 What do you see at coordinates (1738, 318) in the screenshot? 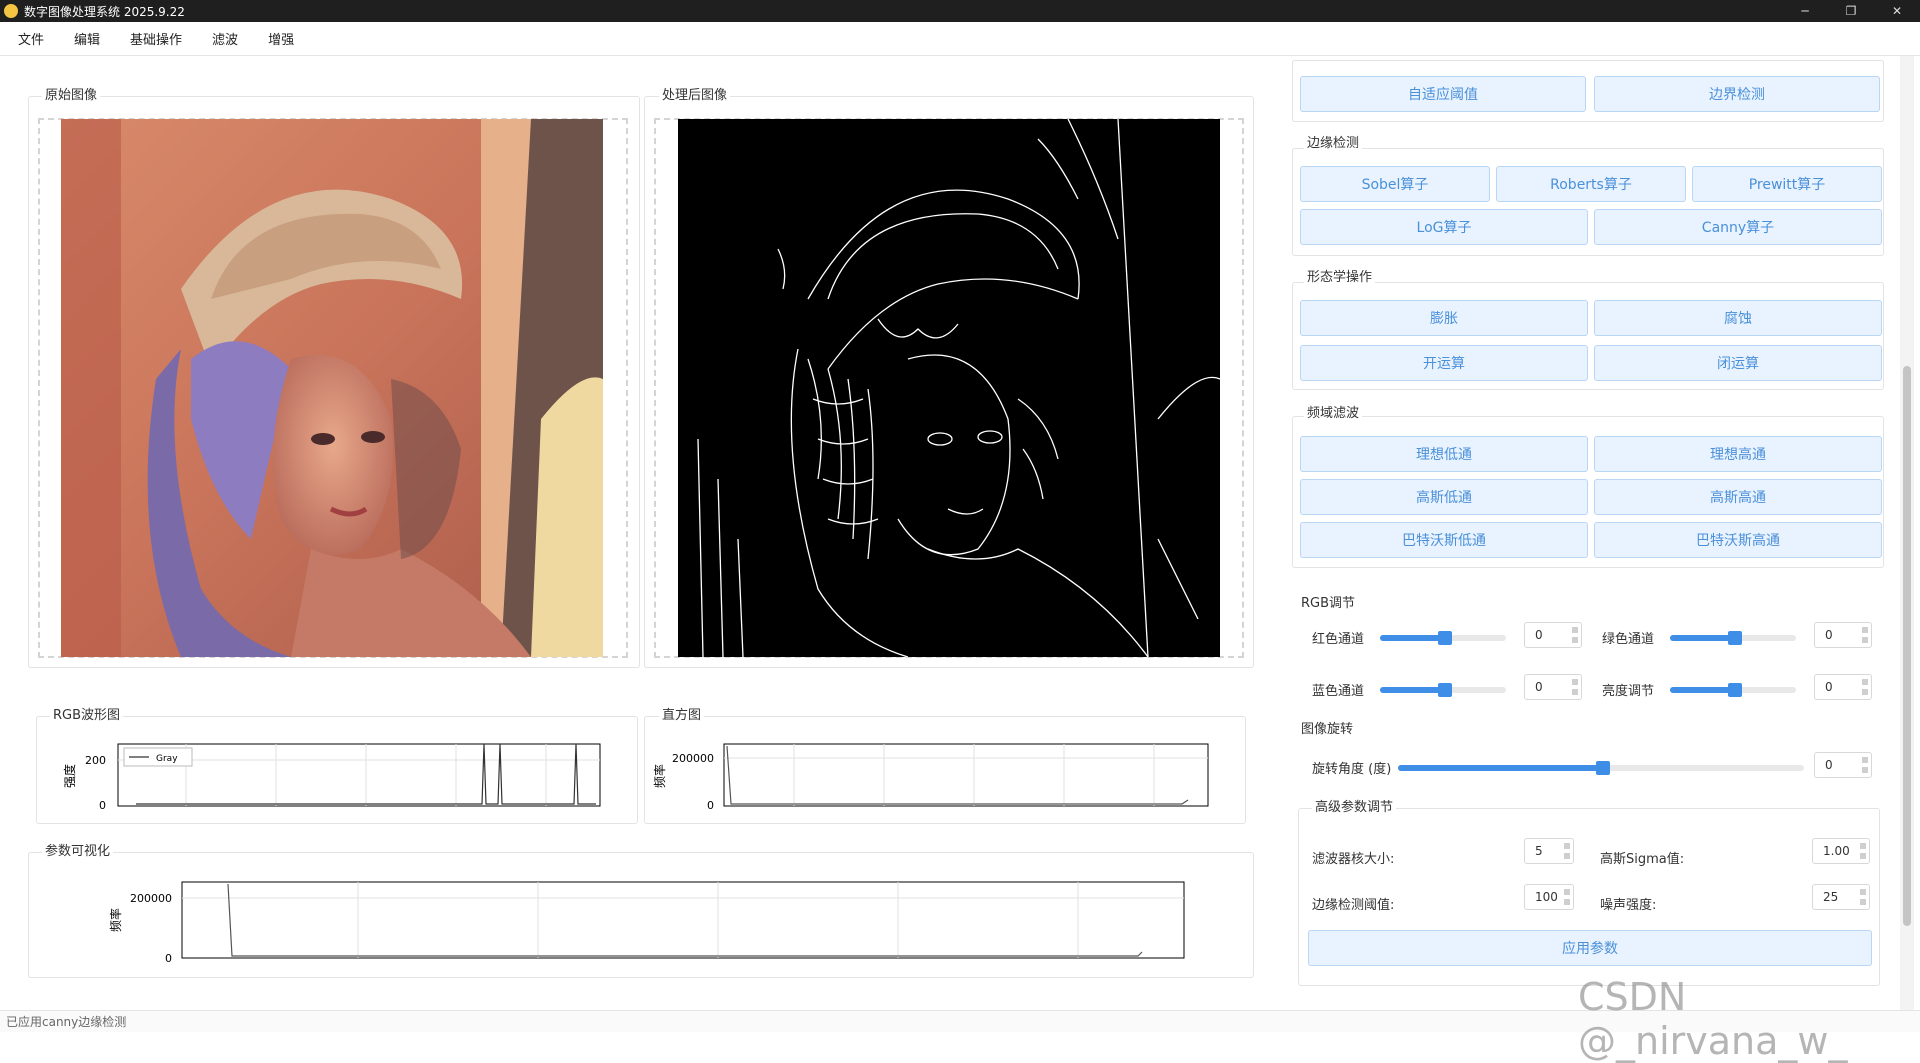
I see `erode-button: 腐蚀` at bounding box center [1738, 318].